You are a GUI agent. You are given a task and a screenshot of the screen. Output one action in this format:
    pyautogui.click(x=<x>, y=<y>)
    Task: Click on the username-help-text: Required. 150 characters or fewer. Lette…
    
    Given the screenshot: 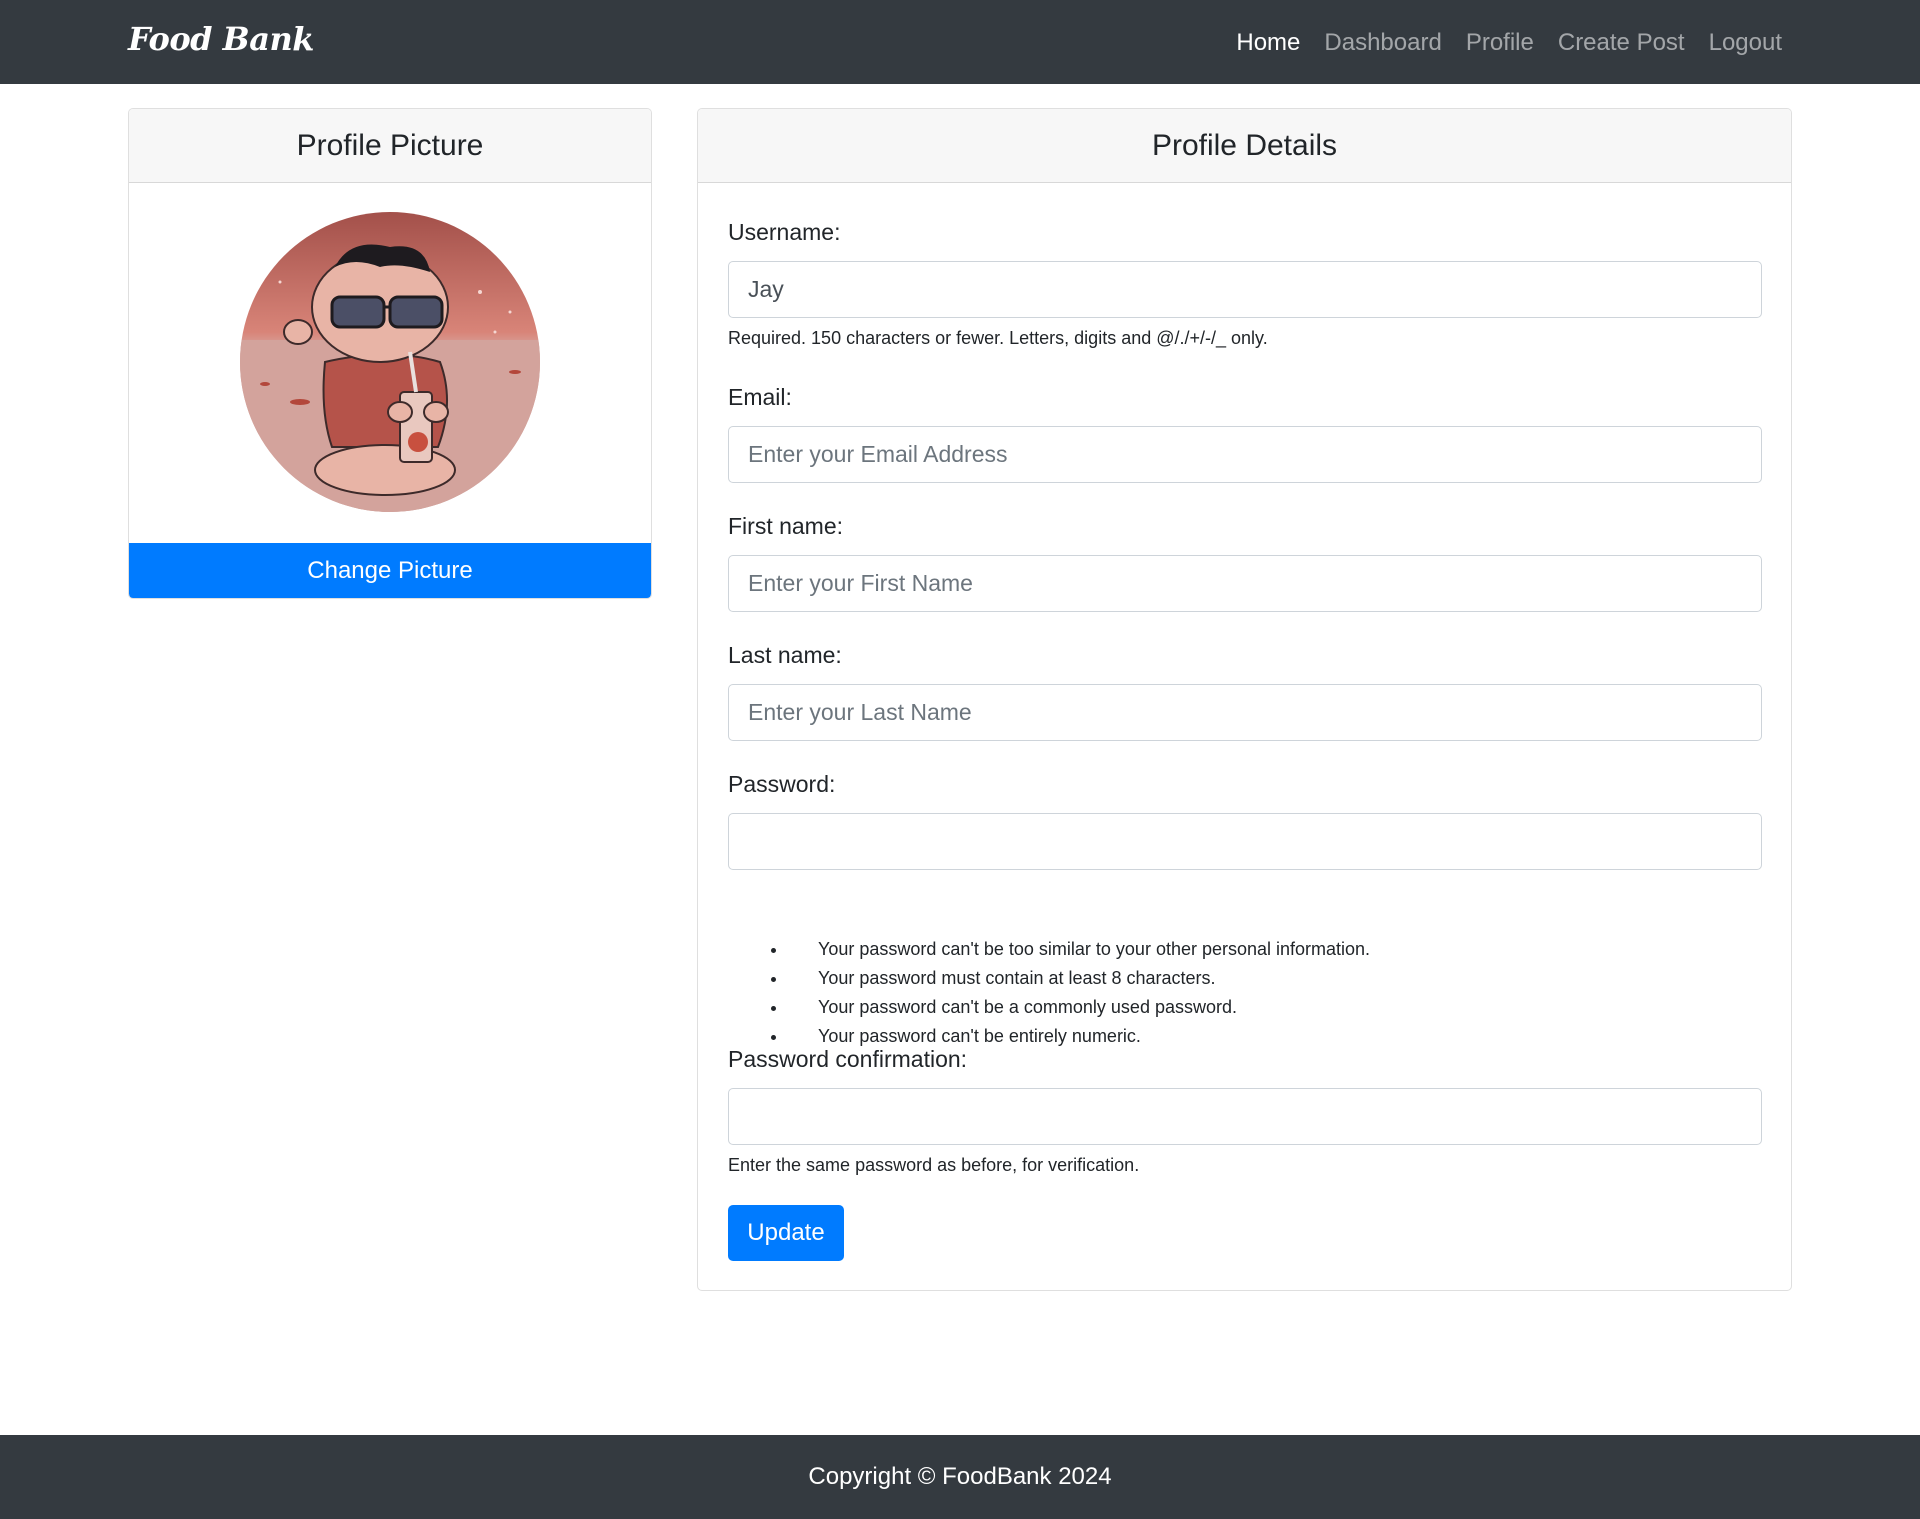 What is the action you would take?
    pyautogui.click(x=998, y=338)
    